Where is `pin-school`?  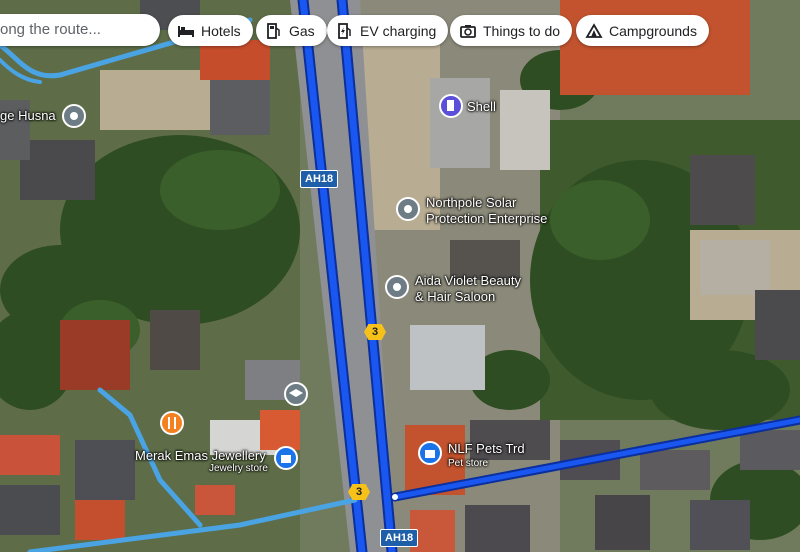
pin-school is located at coordinates (296, 394).